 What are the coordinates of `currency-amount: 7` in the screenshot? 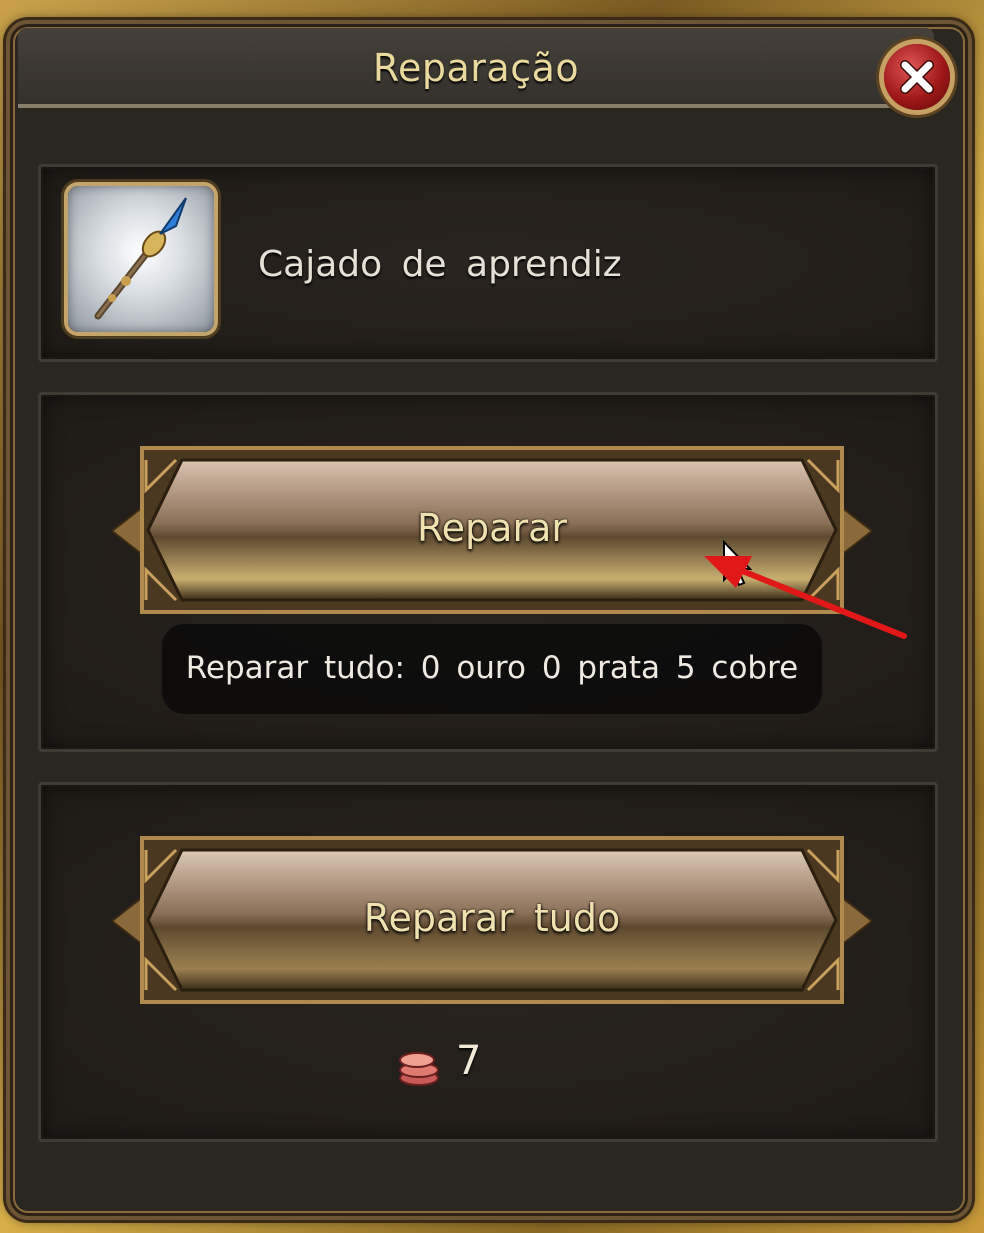 It's located at (469, 1061).